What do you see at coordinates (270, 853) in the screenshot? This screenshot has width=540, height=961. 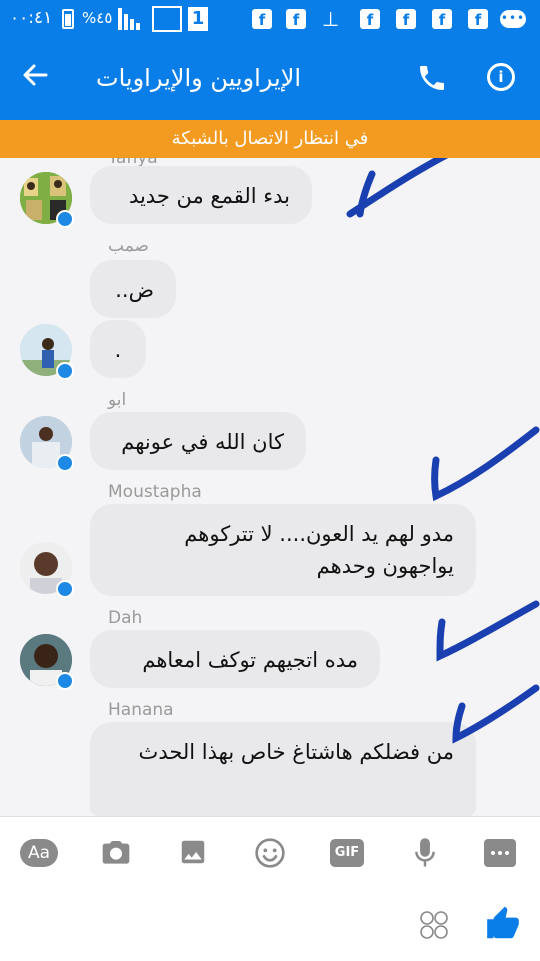 I see `emoji-icon` at bounding box center [270, 853].